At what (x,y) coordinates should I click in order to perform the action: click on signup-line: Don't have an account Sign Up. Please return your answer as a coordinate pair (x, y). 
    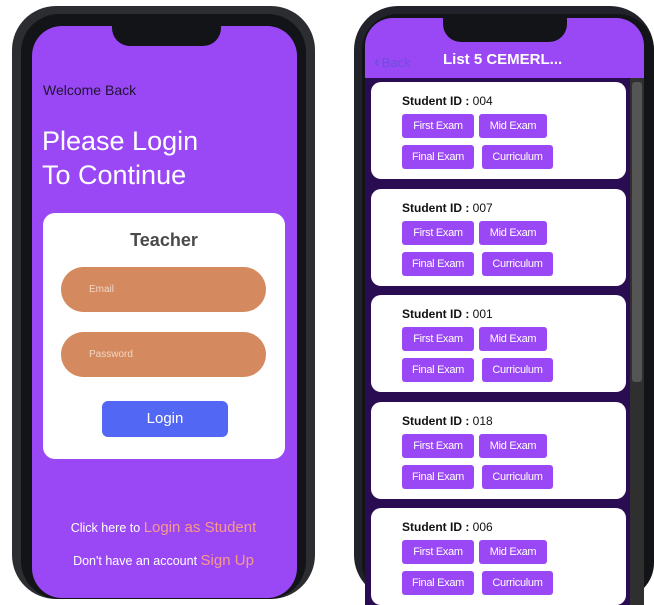
    Looking at the image, I should click on (163, 560).